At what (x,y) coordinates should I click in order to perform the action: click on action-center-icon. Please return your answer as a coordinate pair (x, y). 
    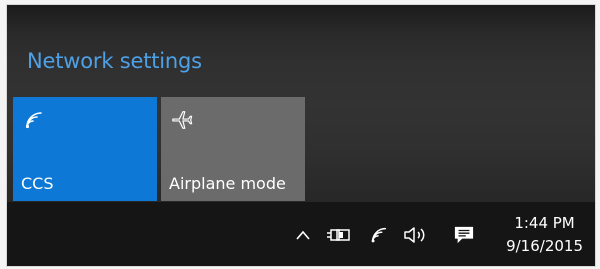
    Looking at the image, I should click on (464, 235).